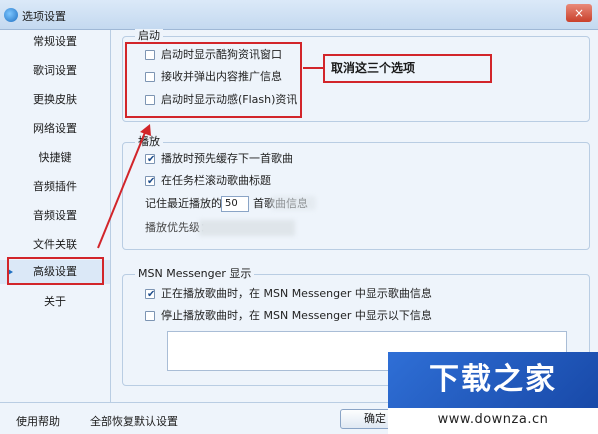  I want to click on watermark-main: 下载之家, so click(493, 379).